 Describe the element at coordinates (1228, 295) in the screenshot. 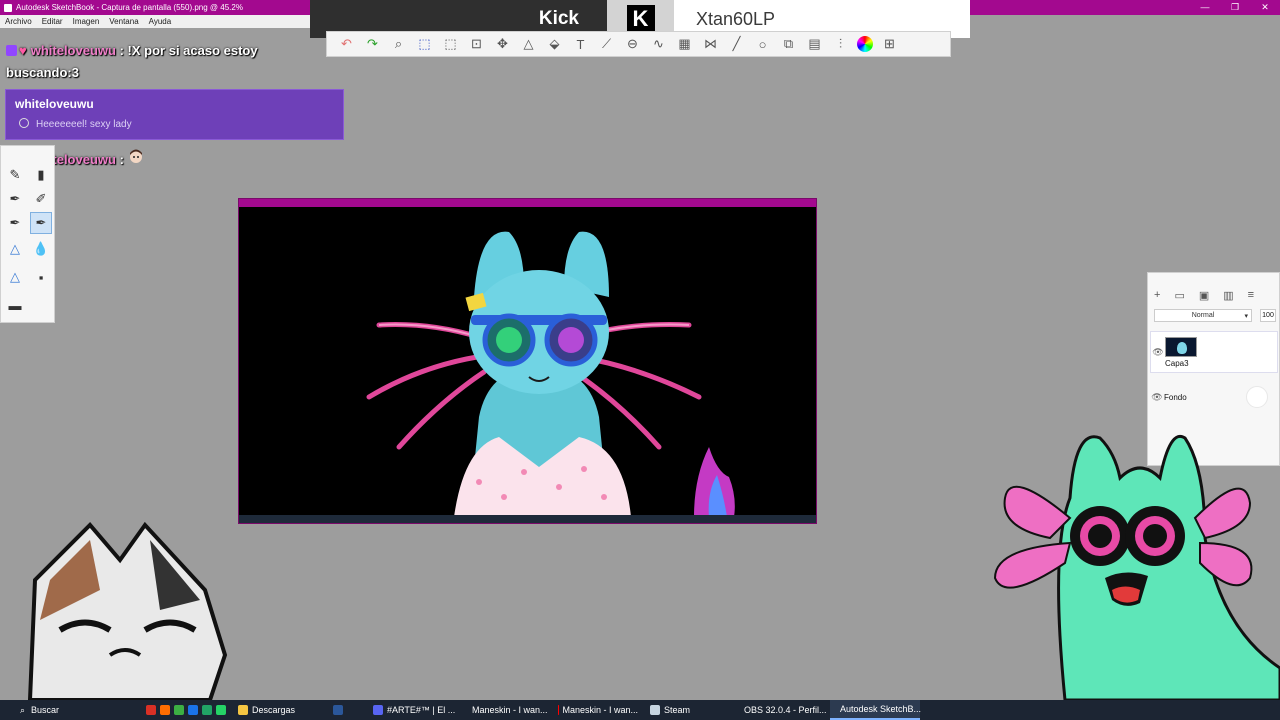

I see `delete-layer-icon: ▥` at that location.